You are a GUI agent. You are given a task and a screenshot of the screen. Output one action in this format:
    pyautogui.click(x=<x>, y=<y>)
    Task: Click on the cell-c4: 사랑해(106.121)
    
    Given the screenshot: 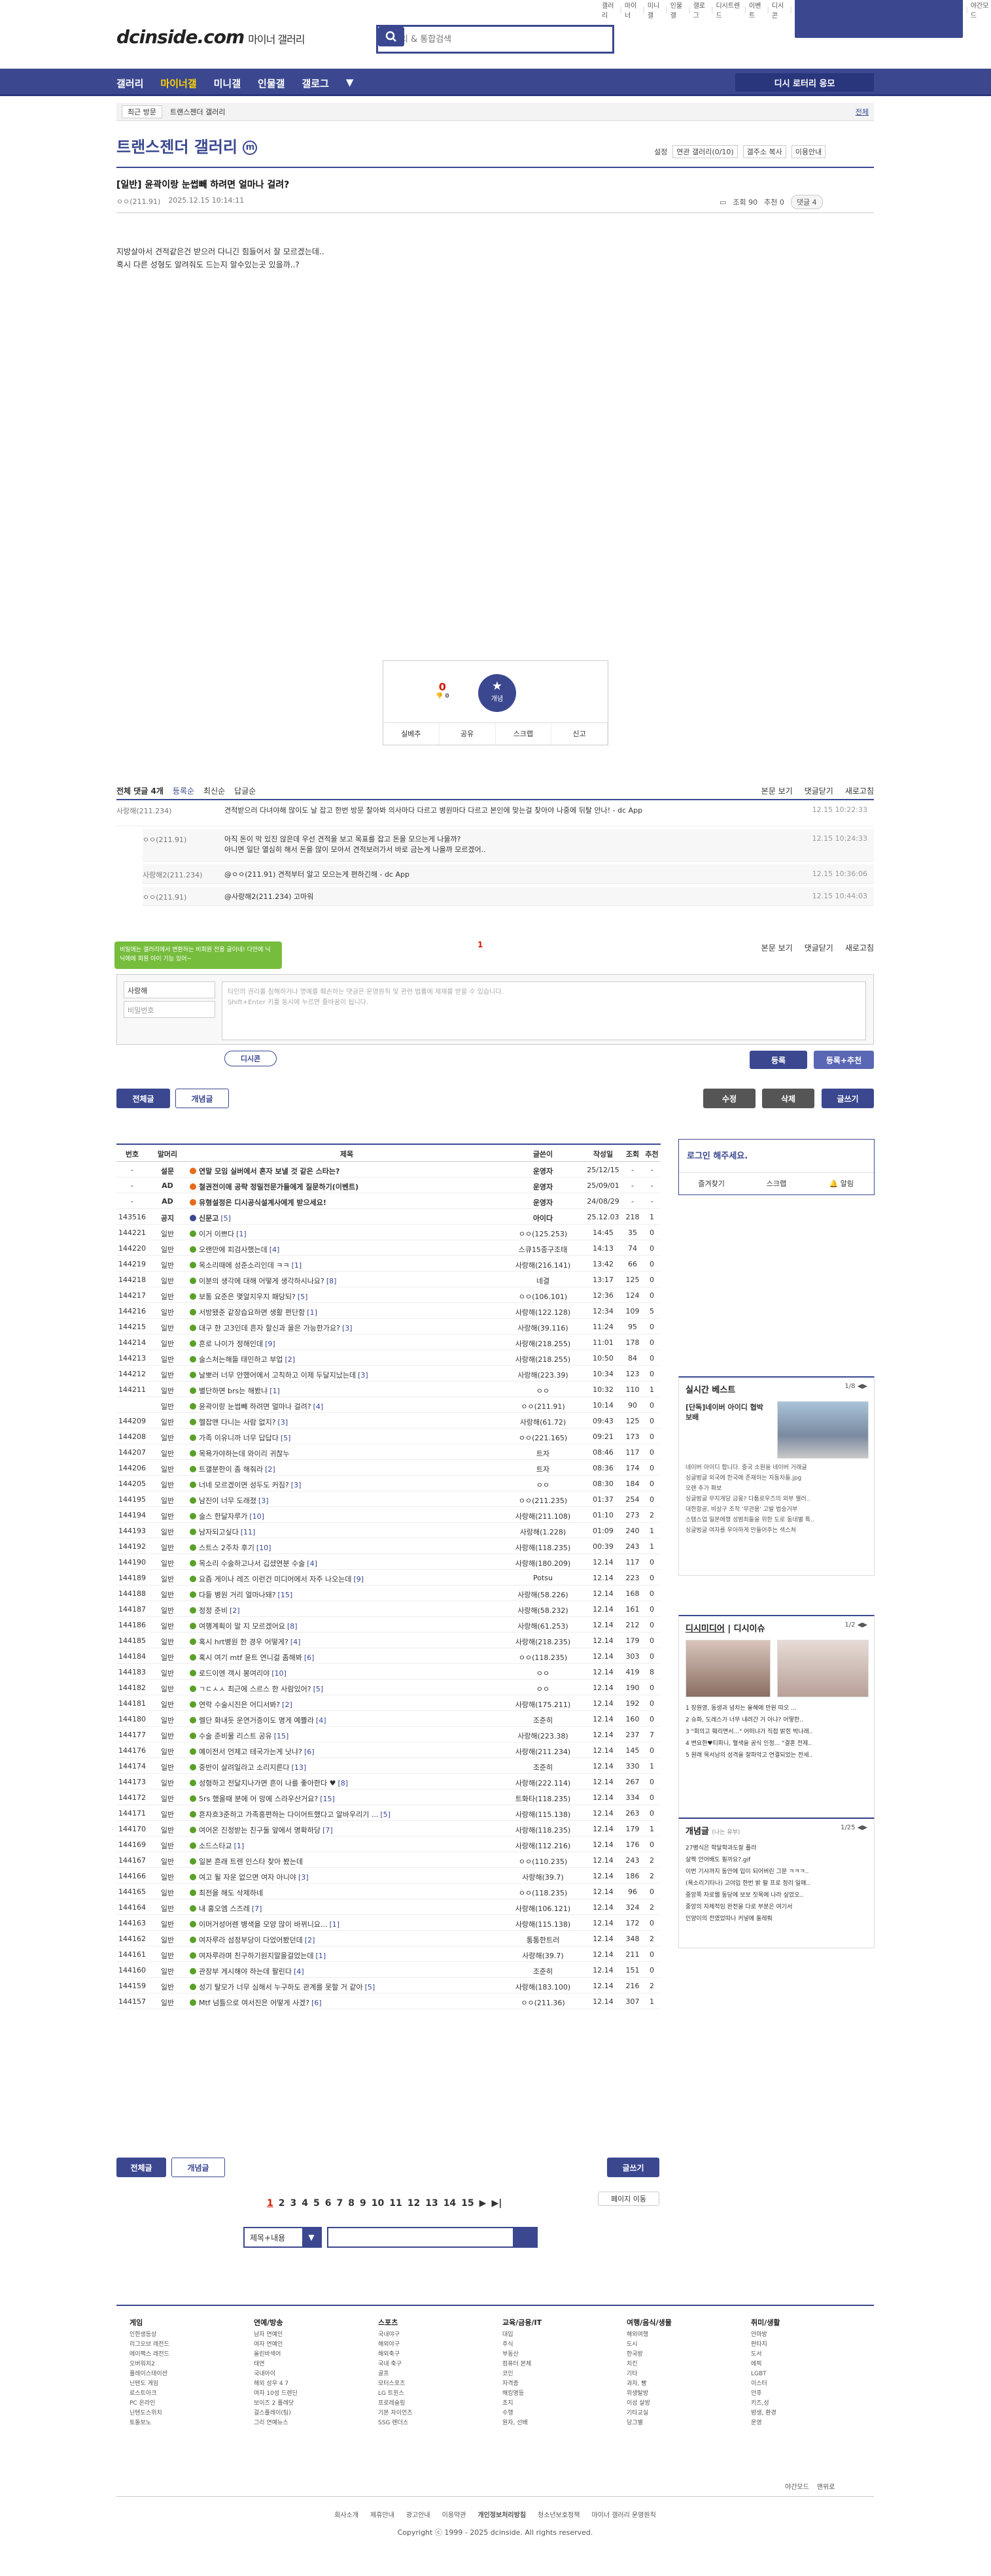 What is the action you would take?
    pyautogui.click(x=542, y=1908)
    